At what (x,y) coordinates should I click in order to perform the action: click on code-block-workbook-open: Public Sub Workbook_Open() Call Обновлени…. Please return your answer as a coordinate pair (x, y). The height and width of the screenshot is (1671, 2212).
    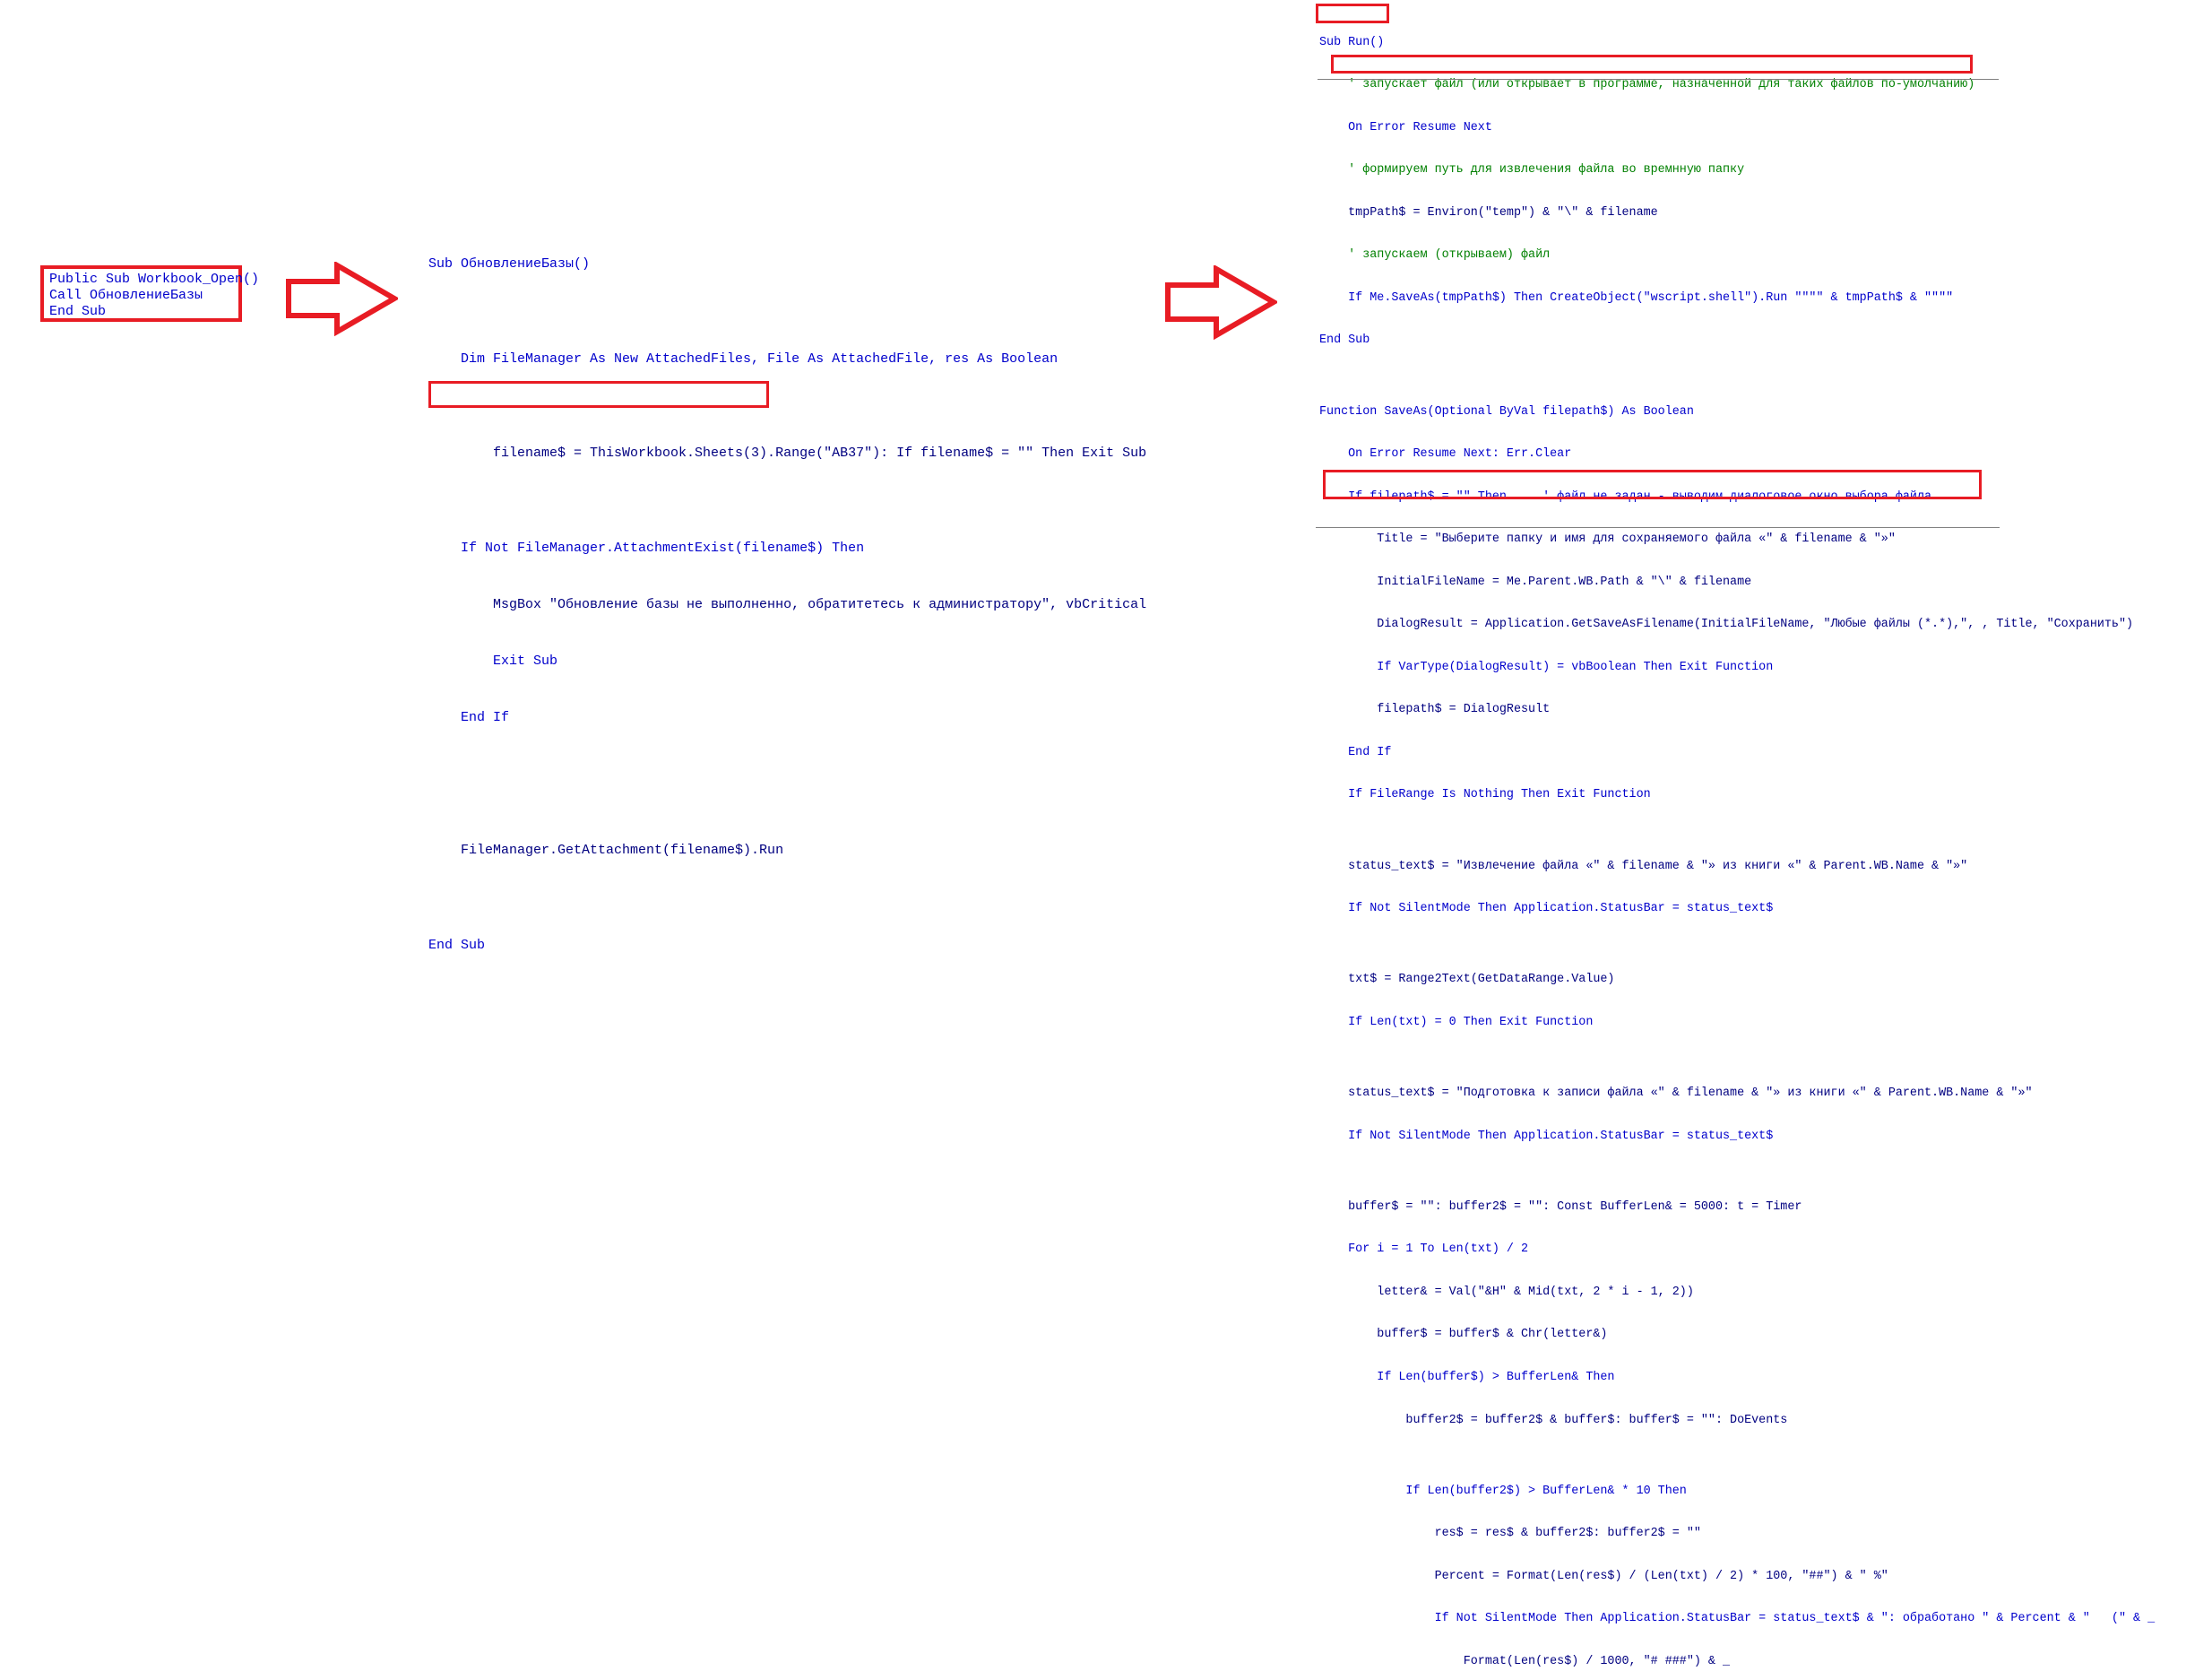
    Looking at the image, I should click on (154, 296).